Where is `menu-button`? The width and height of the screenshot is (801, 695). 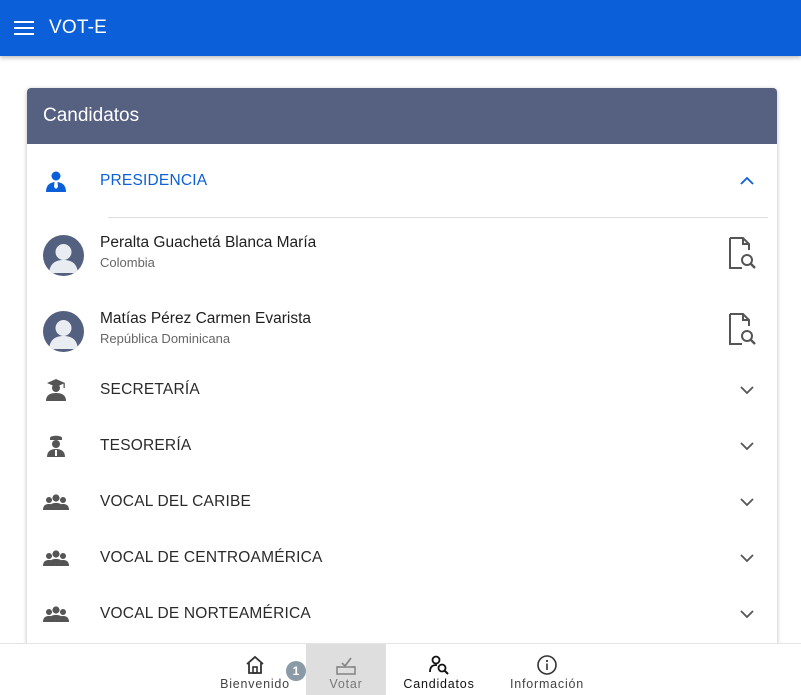
menu-button is located at coordinates (24, 28).